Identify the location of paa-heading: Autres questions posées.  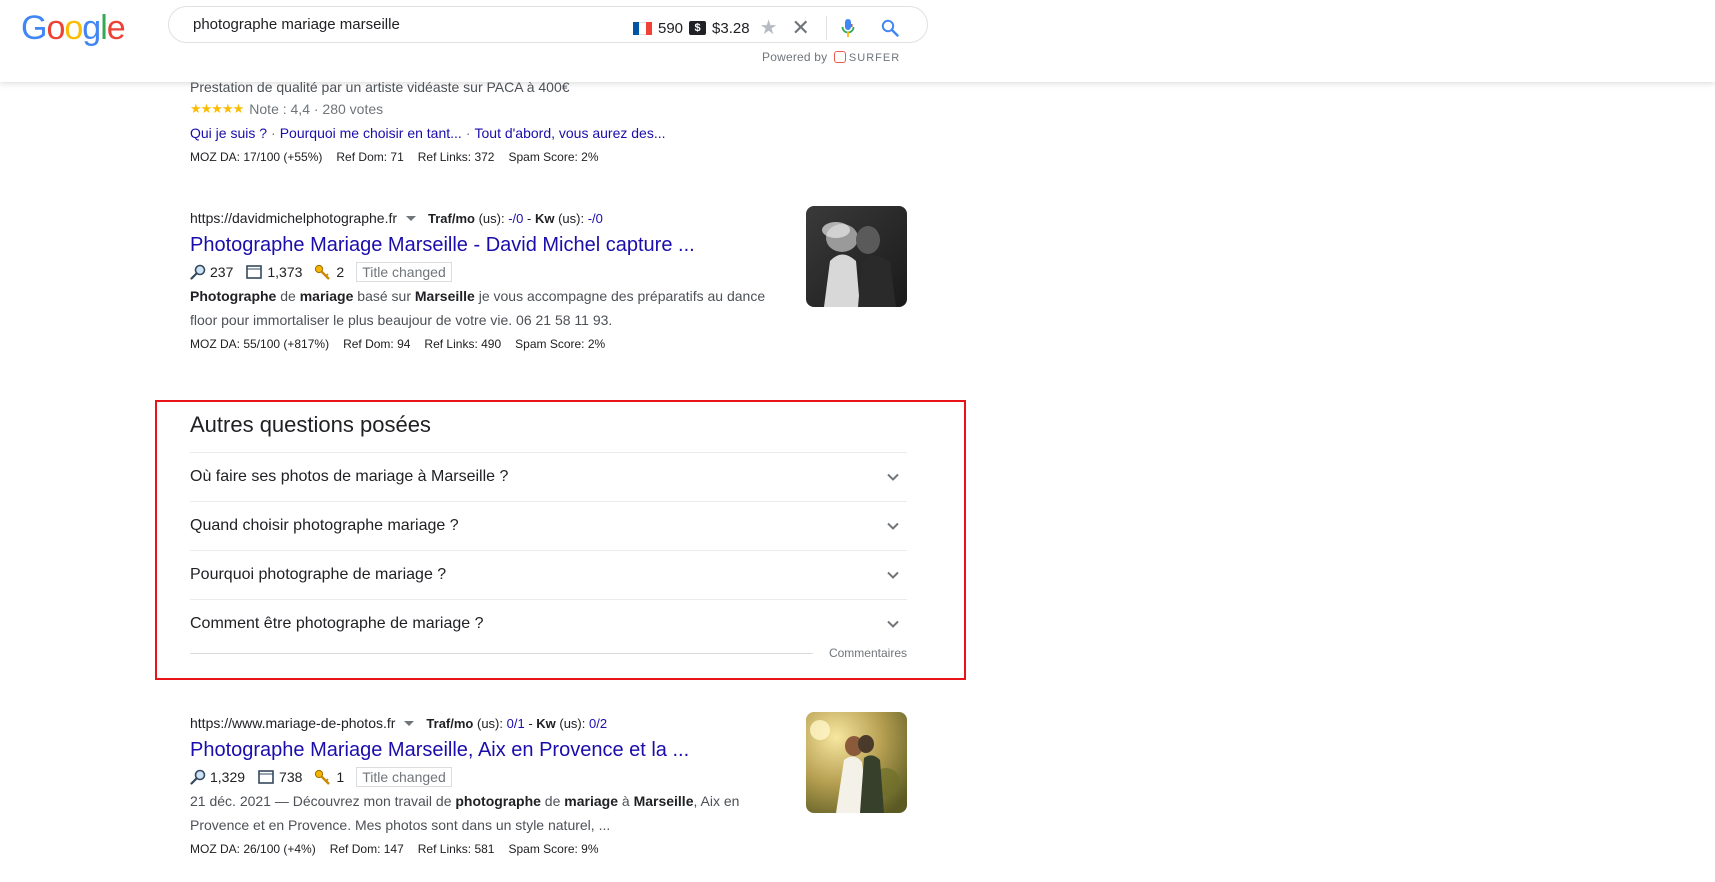
(310, 424).